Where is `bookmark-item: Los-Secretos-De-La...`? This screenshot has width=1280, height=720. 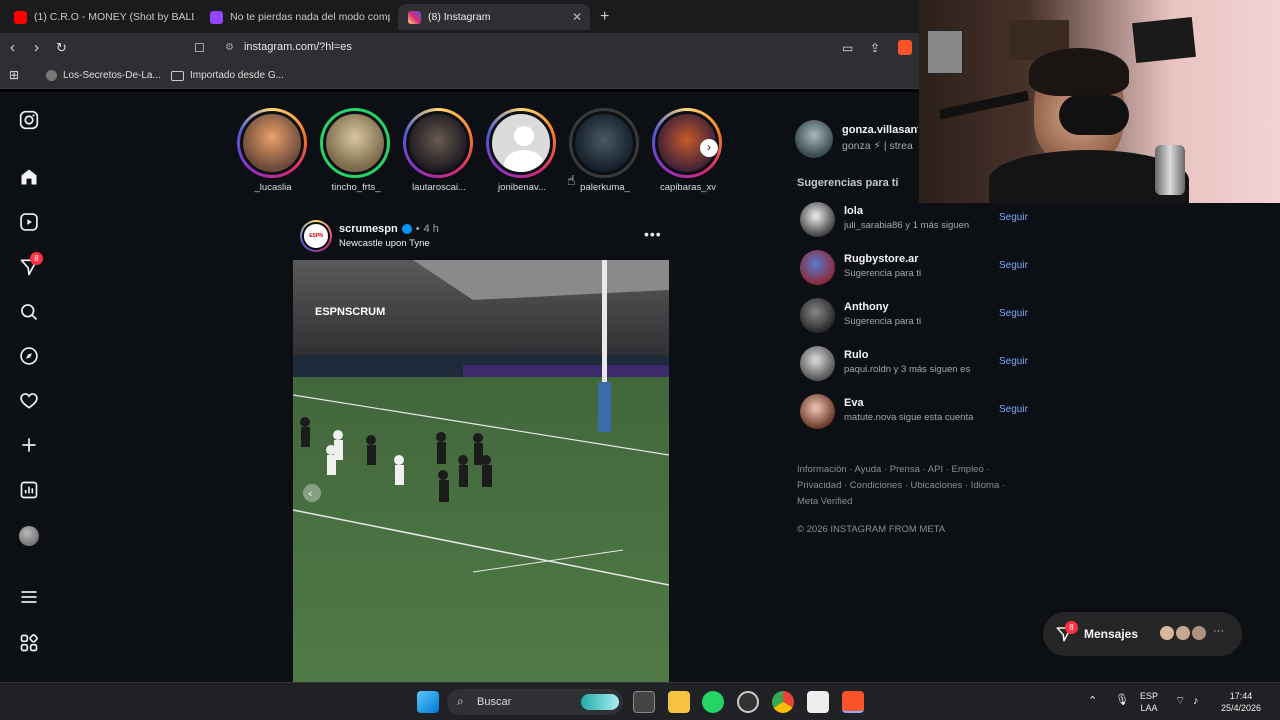 bookmark-item: Los-Secretos-De-La... is located at coordinates (103, 75).